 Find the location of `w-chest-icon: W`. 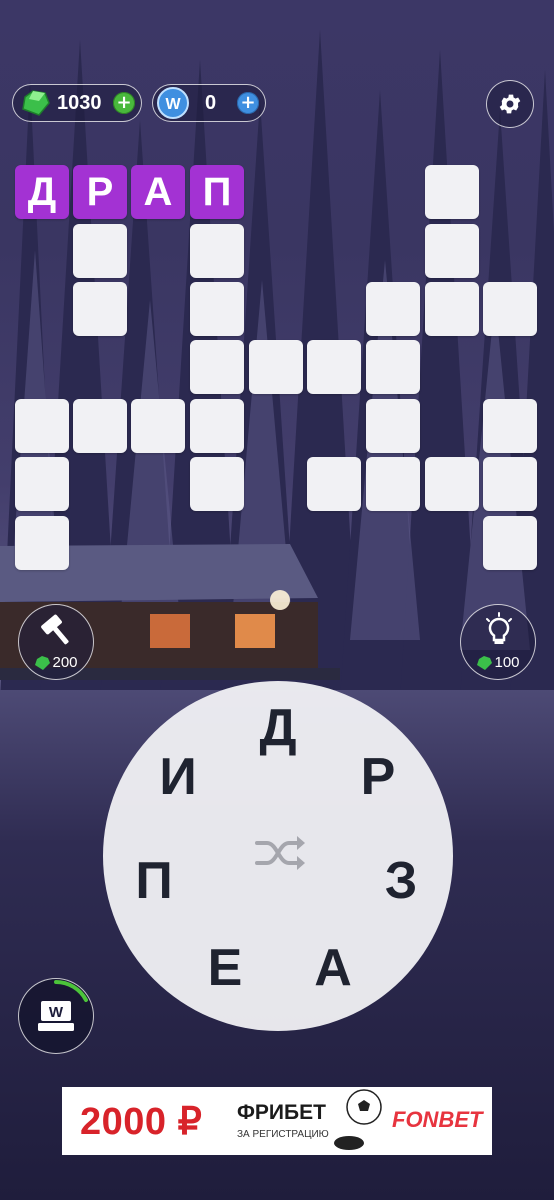

w-chest-icon: W is located at coordinates (56, 1016).